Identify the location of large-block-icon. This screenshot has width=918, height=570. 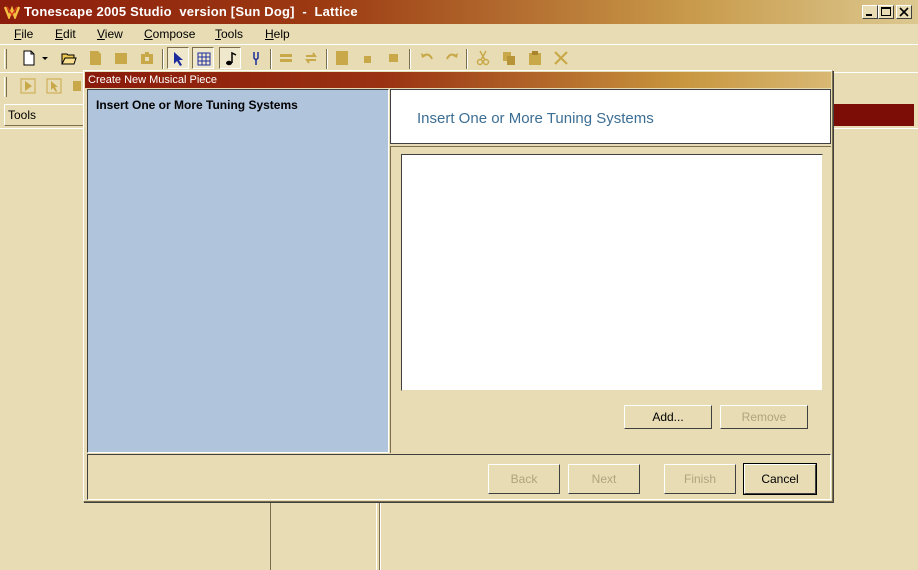
(342, 58).